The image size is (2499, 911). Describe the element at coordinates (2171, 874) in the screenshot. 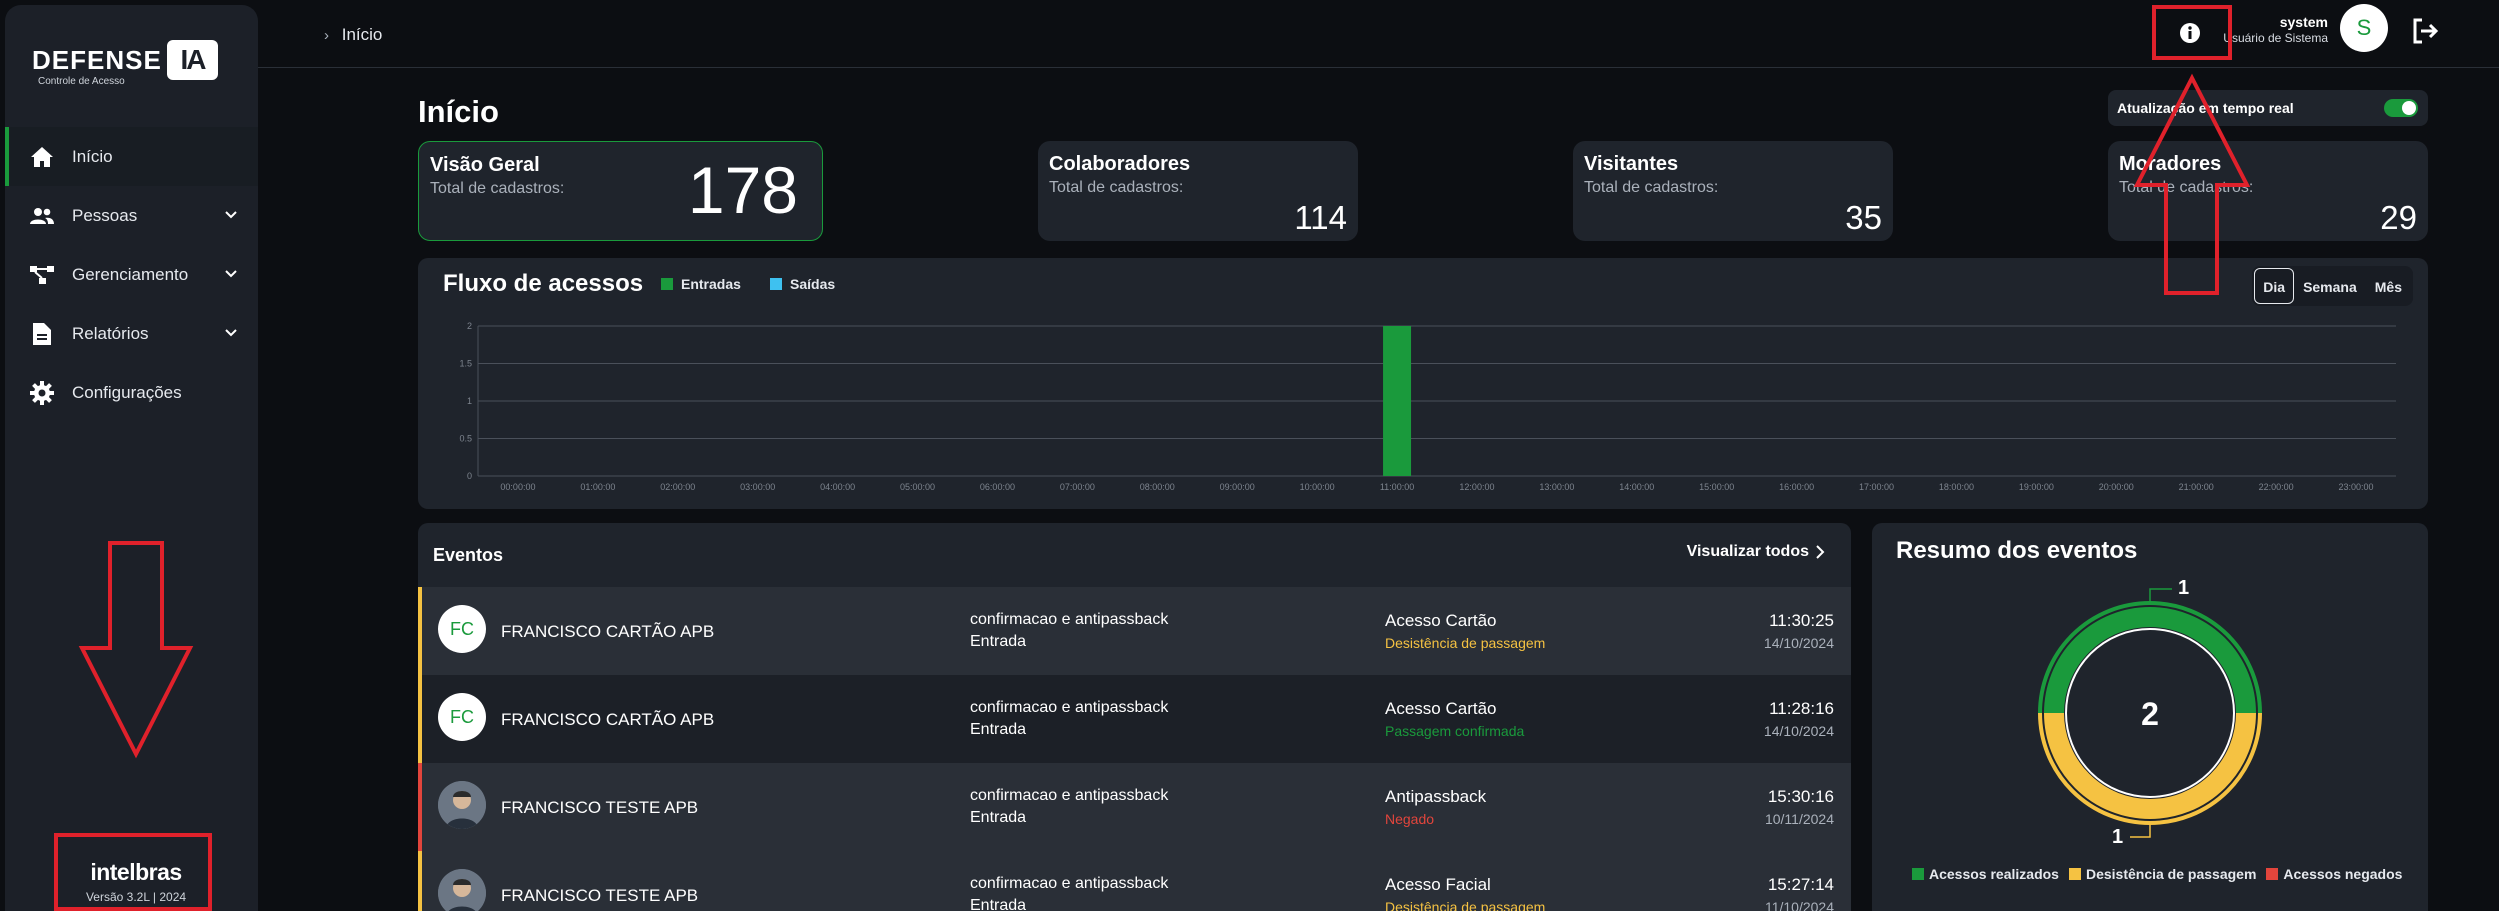

I see `legend-label: Desistência de passagem` at that location.